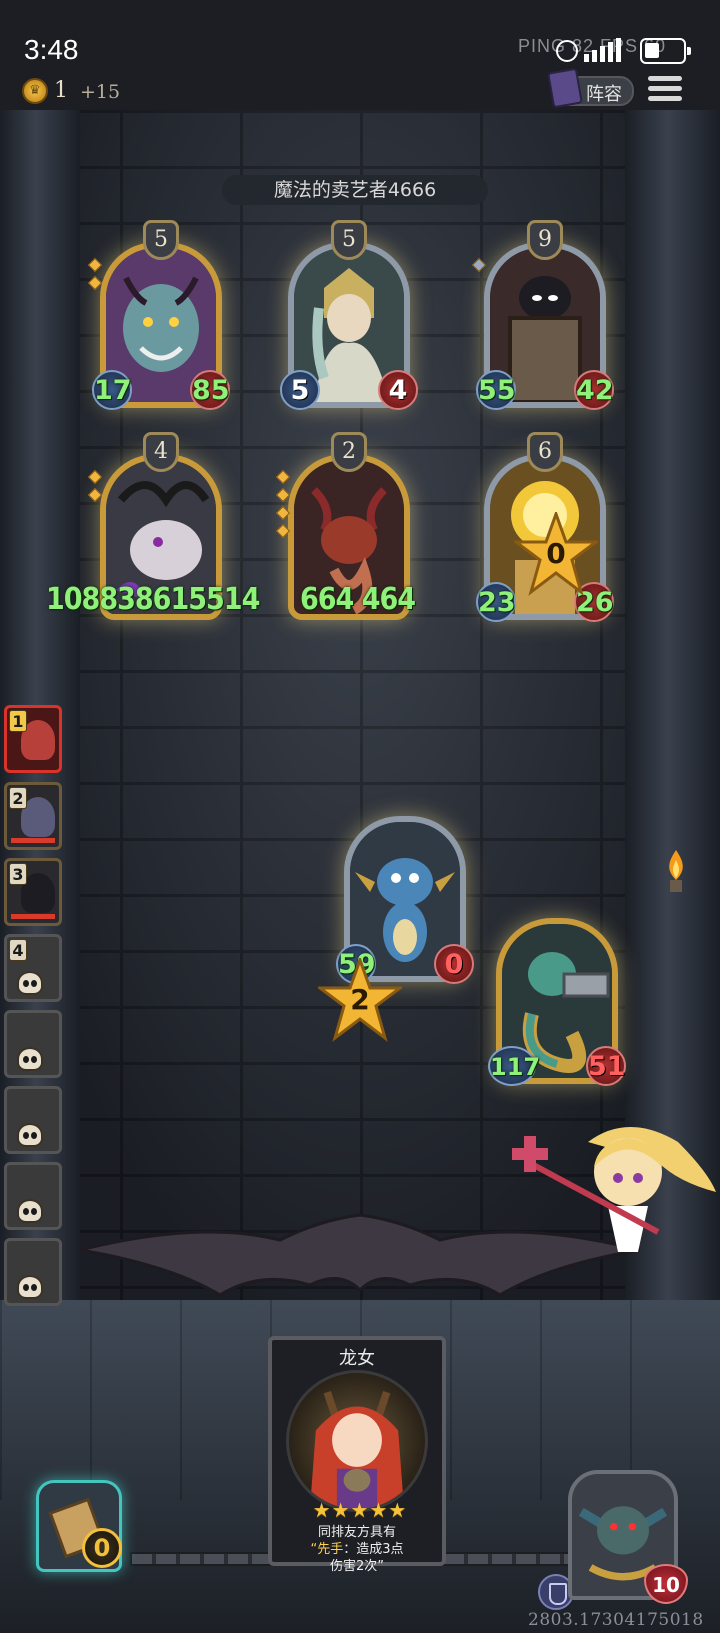 The image size is (720, 1633). Describe the element at coordinates (33, 816) in the screenshot. I see `queue-item-2: 2` at that location.